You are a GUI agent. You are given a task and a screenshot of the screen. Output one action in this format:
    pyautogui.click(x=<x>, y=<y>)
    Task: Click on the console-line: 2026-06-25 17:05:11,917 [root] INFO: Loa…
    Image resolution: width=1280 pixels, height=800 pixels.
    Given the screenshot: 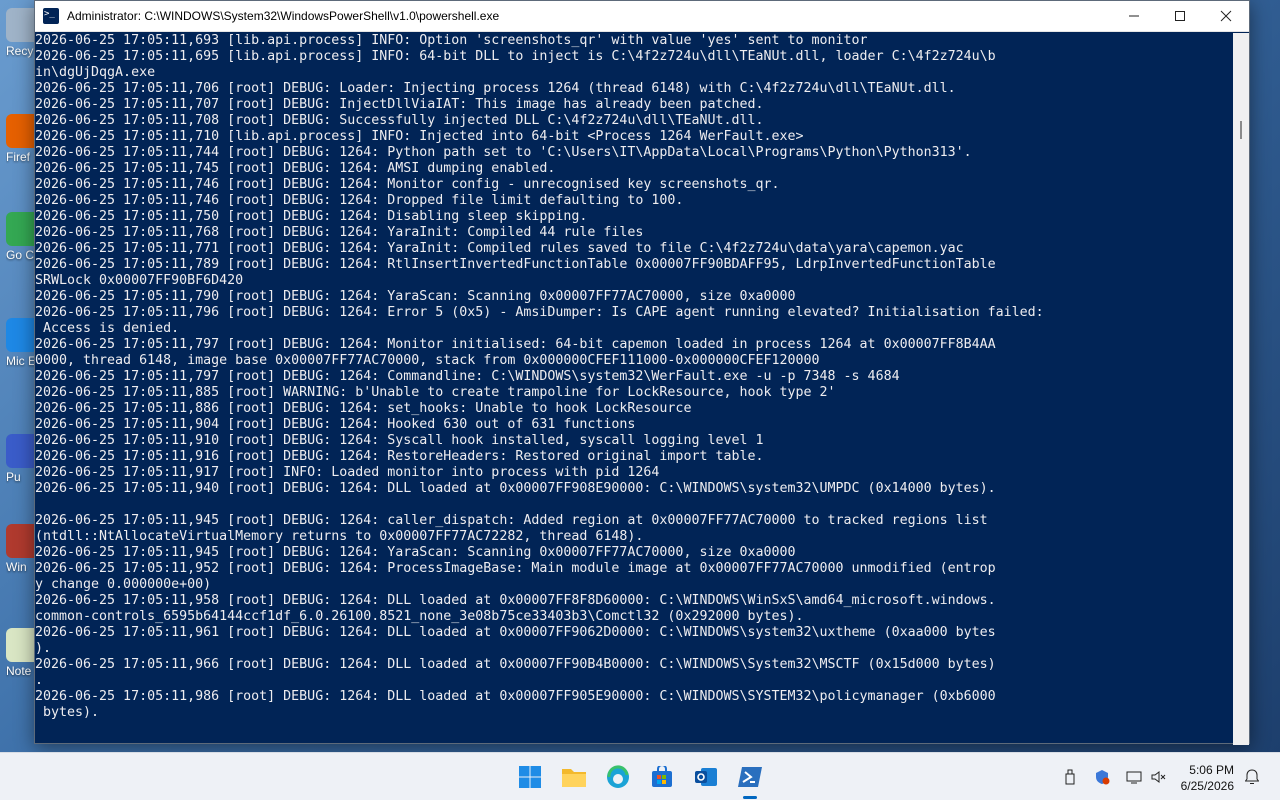 What is the action you would take?
    pyautogui.click(x=347, y=472)
    